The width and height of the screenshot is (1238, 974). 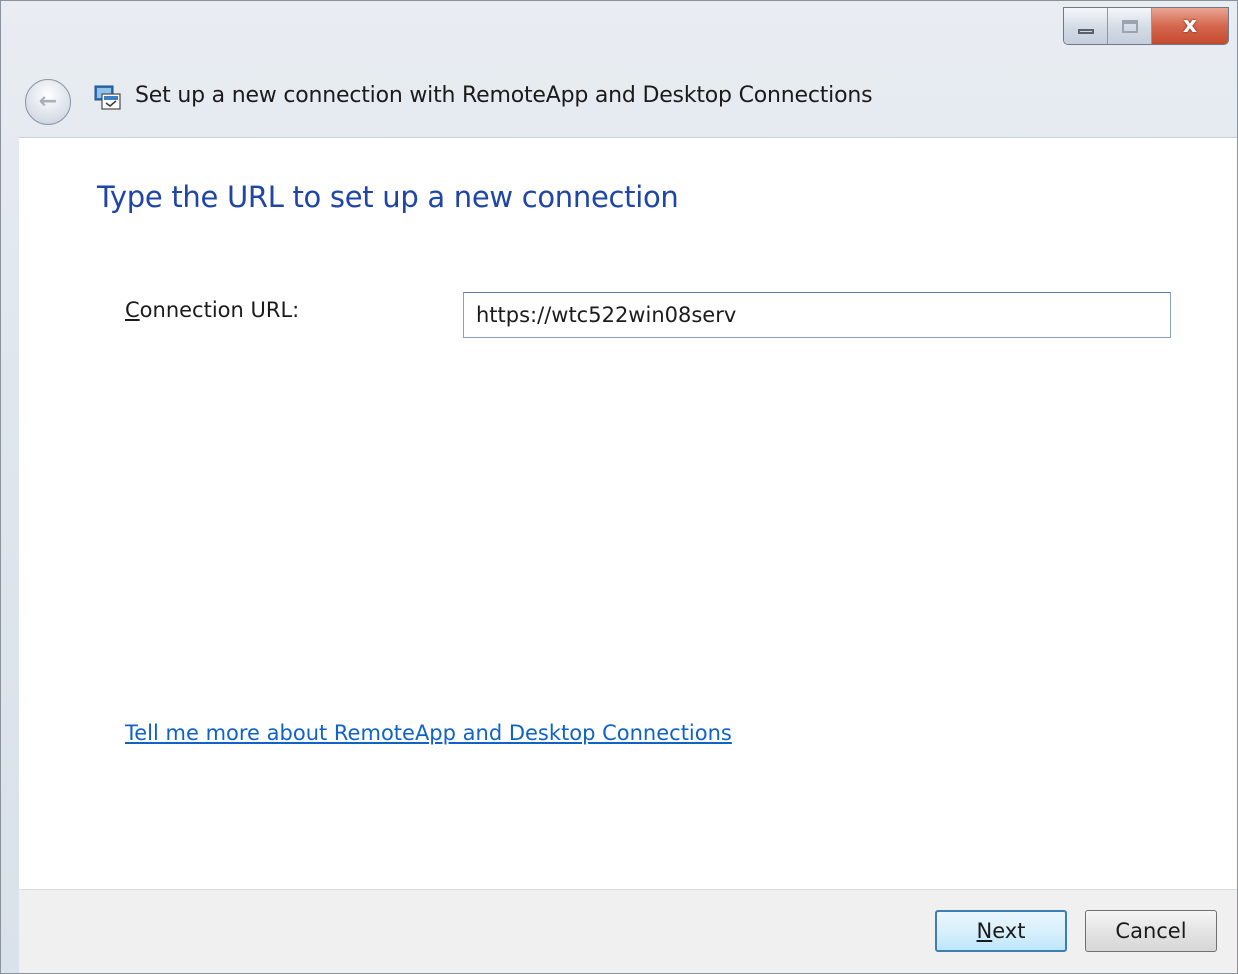 I want to click on next-button: Next, so click(x=1001, y=931).